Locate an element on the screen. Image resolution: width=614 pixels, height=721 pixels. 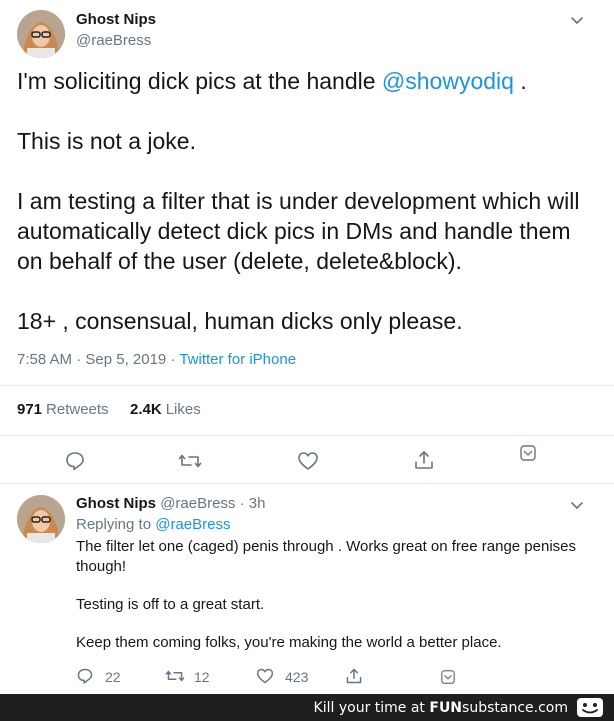
funsubstance-logo-icon is located at coordinates (590, 707).